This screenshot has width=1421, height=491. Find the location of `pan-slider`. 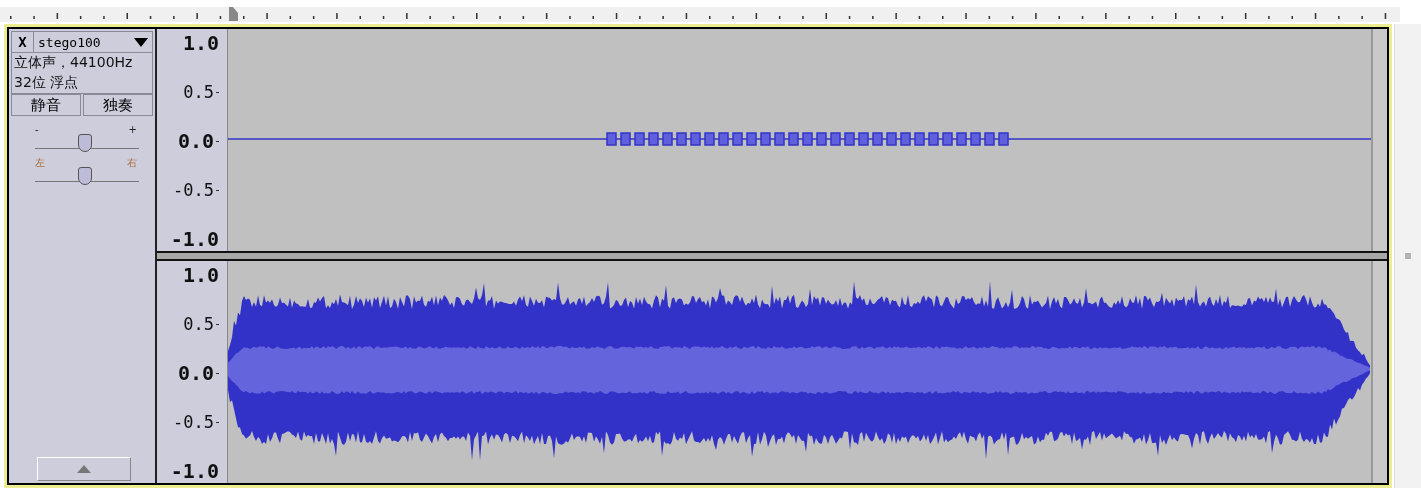

pan-slider is located at coordinates (87, 175).